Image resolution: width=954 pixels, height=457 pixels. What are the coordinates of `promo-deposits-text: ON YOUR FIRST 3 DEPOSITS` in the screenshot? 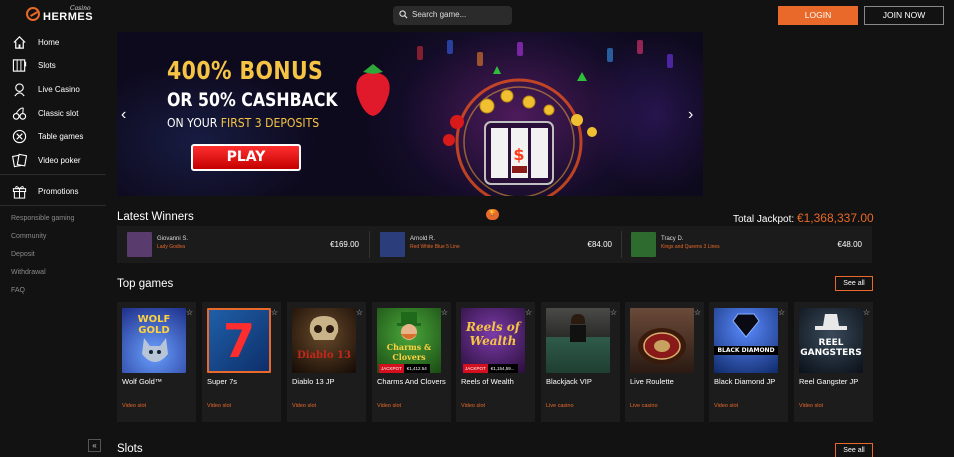 It's located at (243, 122).